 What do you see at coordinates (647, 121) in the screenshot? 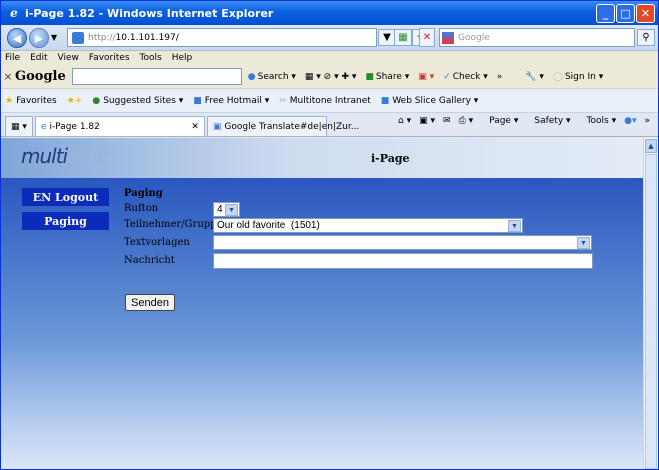
I see `more-commands: »` at bounding box center [647, 121].